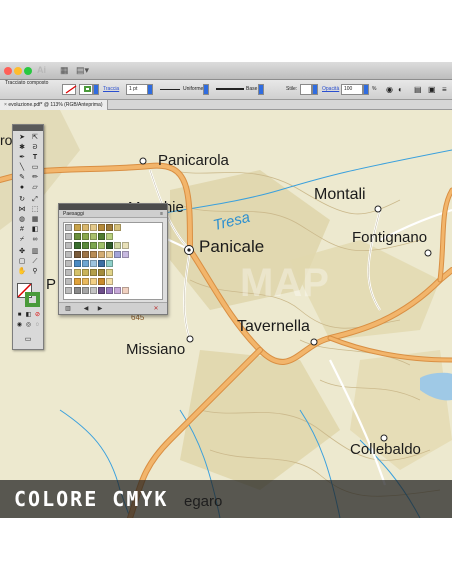 The width and height of the screenshot is (452, 584). Describe the element at coordinates (35, 157) in the screenshot. I see `type-tool-icon: T` at that location.